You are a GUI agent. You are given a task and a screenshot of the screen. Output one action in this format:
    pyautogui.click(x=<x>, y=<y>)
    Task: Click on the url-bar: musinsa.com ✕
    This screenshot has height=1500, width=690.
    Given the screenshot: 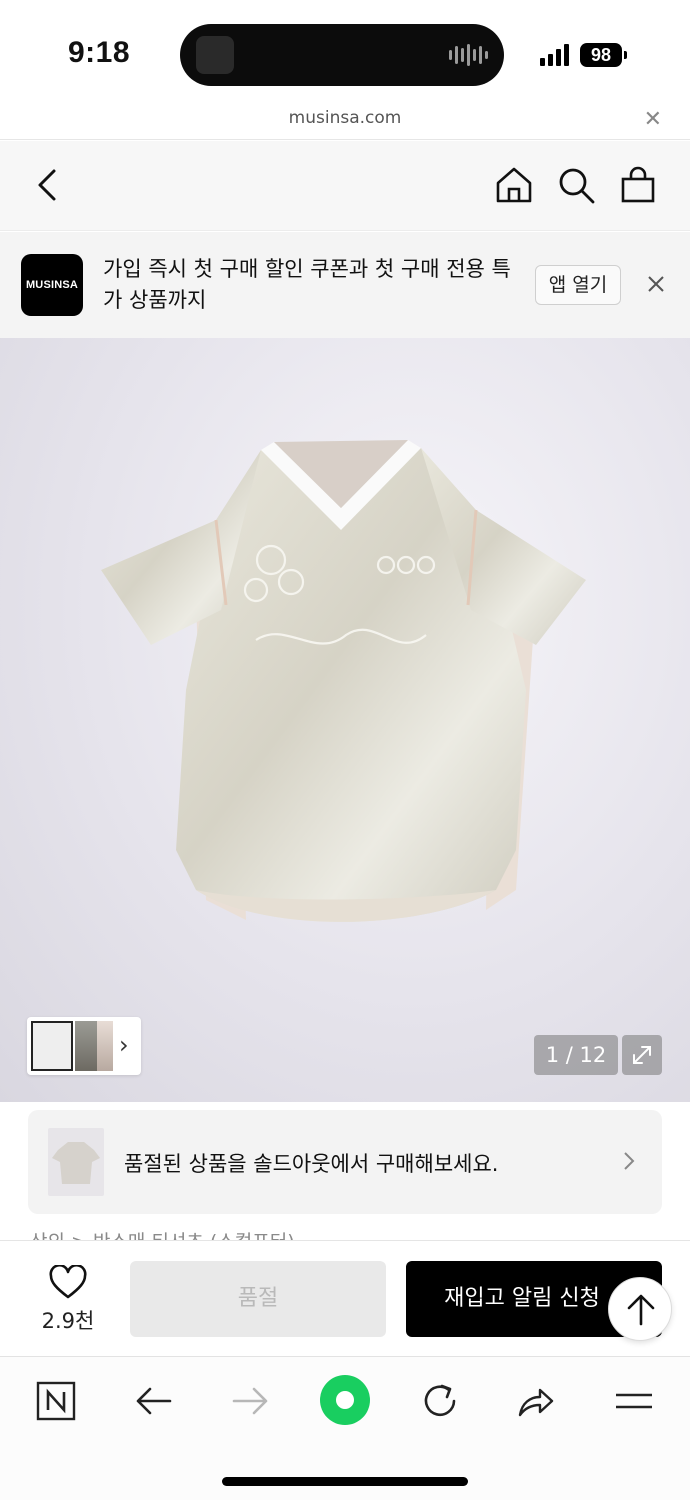 What is the action you would take?
    pyautogui.click(x=345, y=123)
    